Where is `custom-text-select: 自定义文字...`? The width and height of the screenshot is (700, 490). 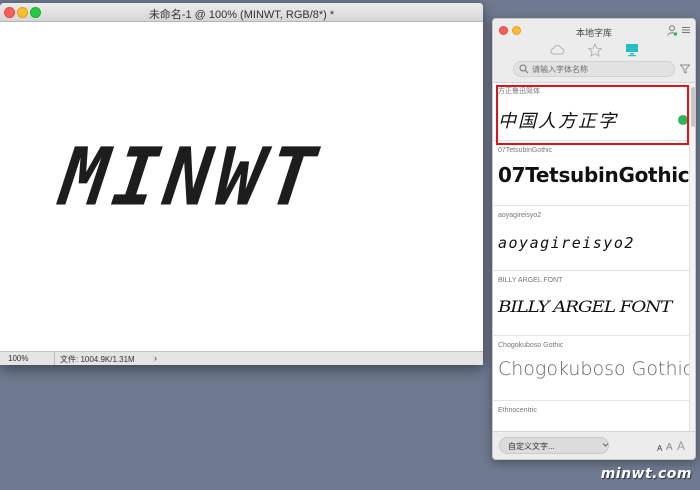
custom-text-select: 自定义文字... is located at coordinates (554, 445).